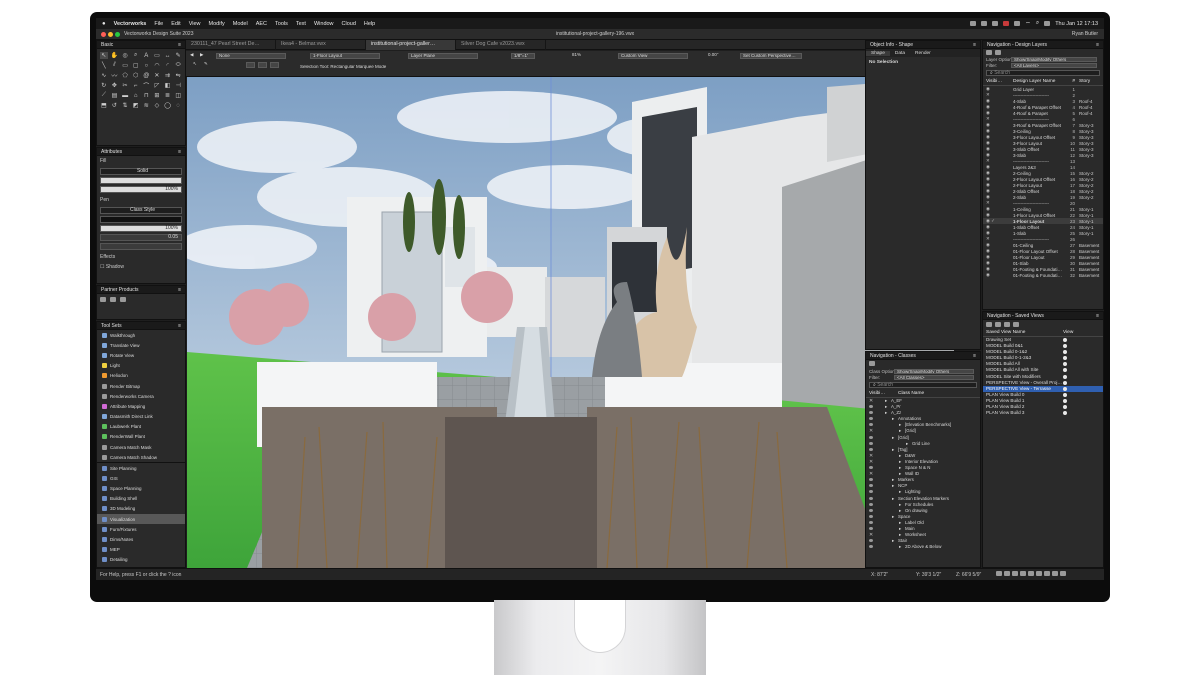 The image size is (1200, 675). I want to click on new-saved-view-icon, so click(998, 324).